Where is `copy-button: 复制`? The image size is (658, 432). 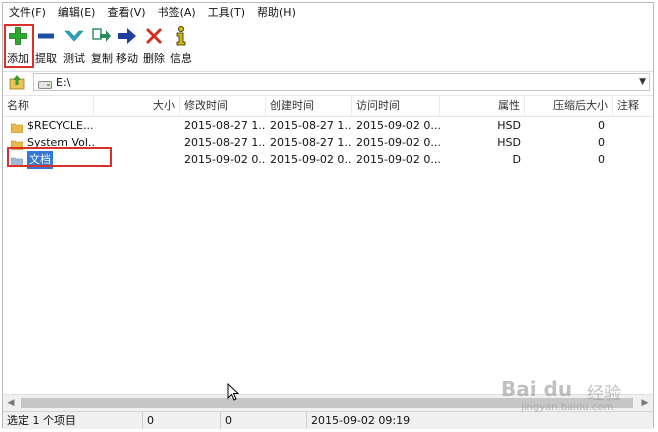
copy-button: 复制 is located at coordinates (102, 47).